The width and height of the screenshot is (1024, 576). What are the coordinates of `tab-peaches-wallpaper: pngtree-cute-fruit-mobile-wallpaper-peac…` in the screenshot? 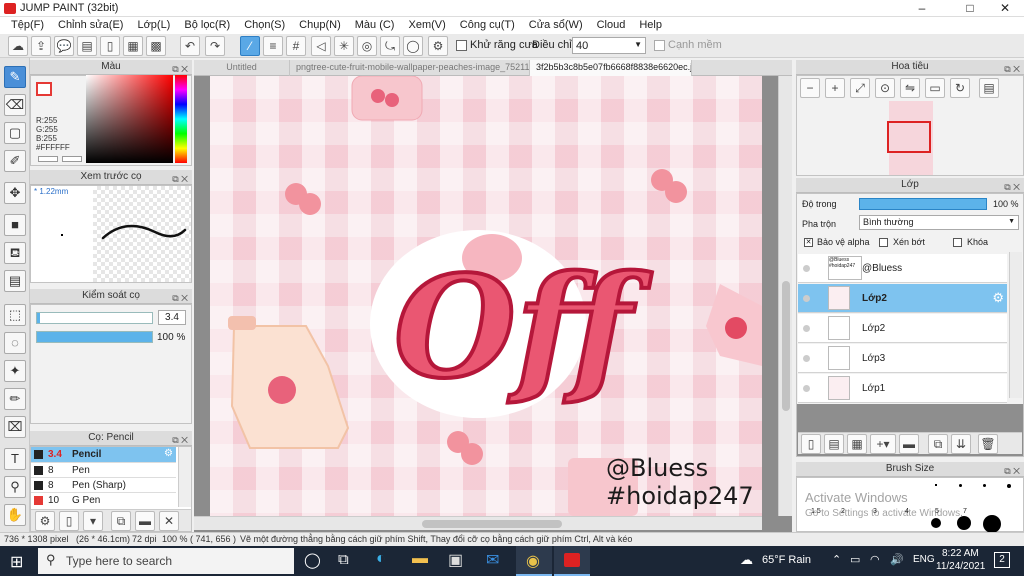 It's located at (410, 68).